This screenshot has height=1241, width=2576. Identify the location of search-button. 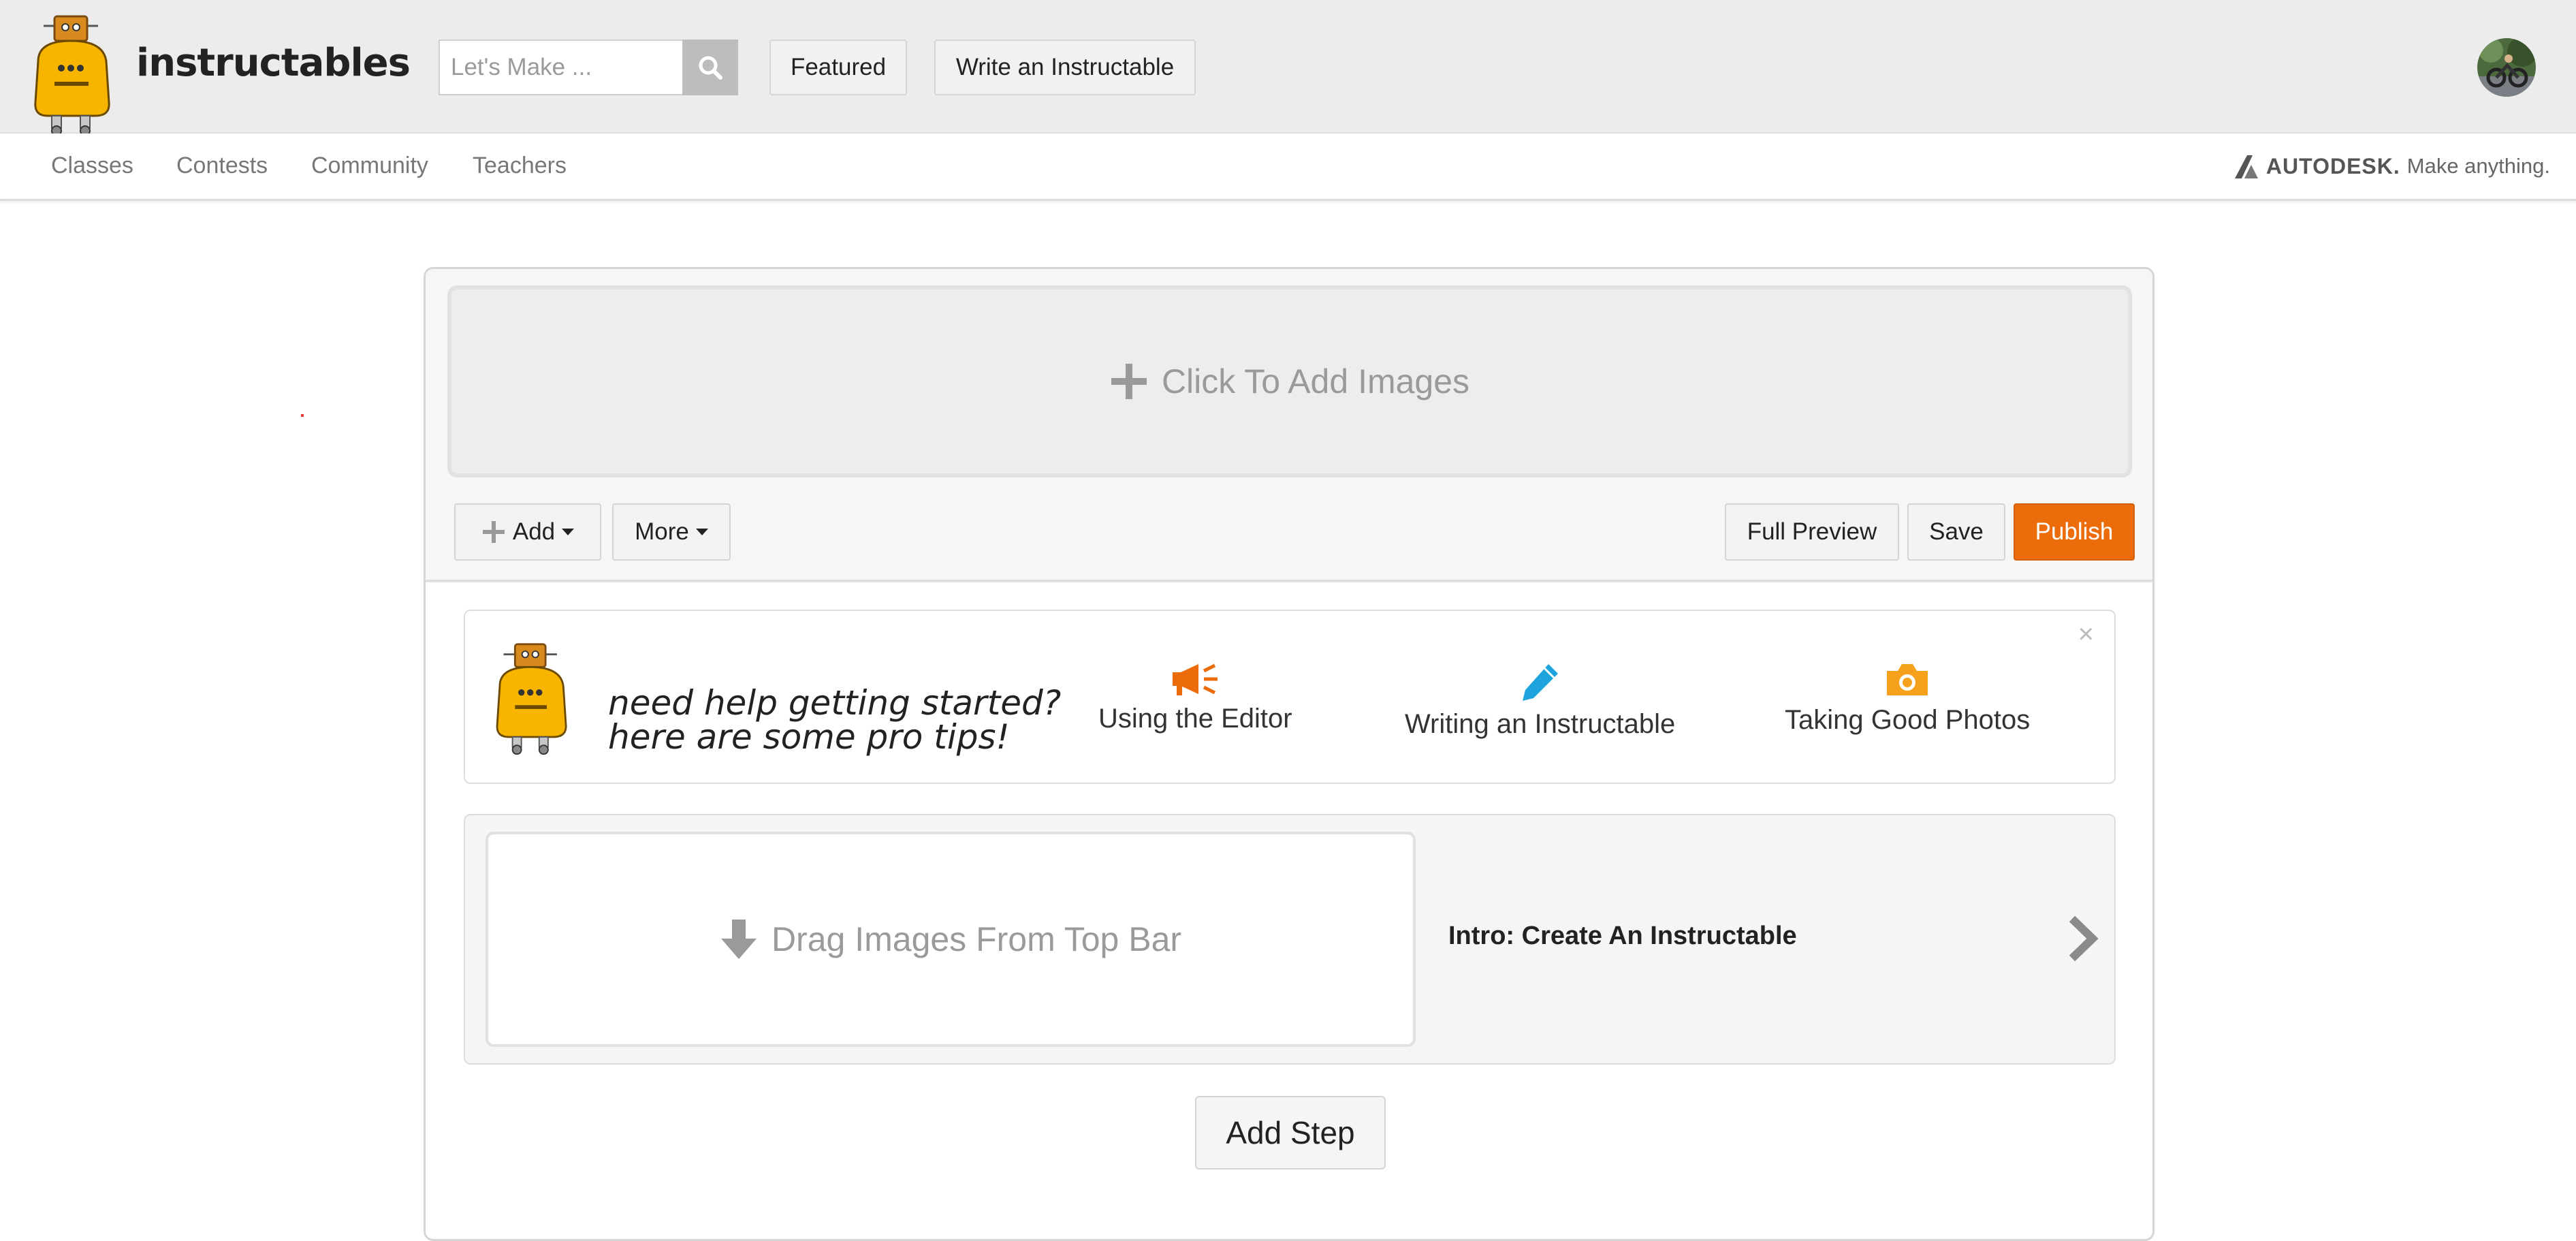
(710, 67).